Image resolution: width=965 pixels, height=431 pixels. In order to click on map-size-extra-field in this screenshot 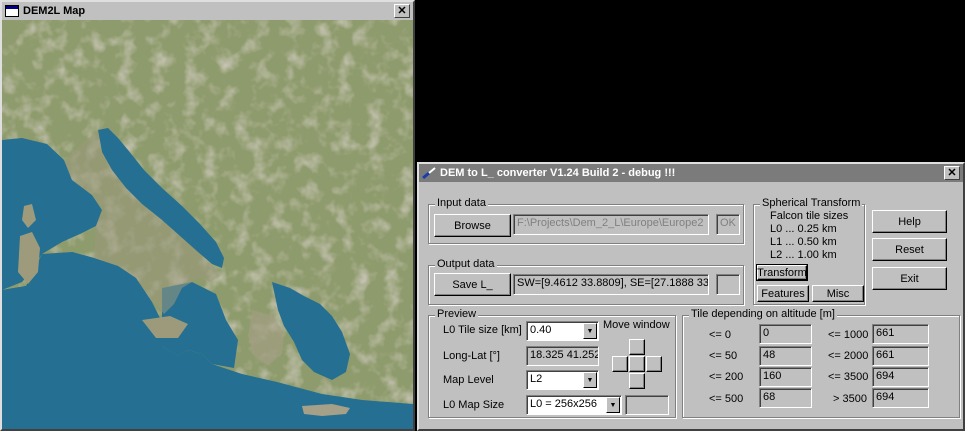, I will do `click(647, 405)`.